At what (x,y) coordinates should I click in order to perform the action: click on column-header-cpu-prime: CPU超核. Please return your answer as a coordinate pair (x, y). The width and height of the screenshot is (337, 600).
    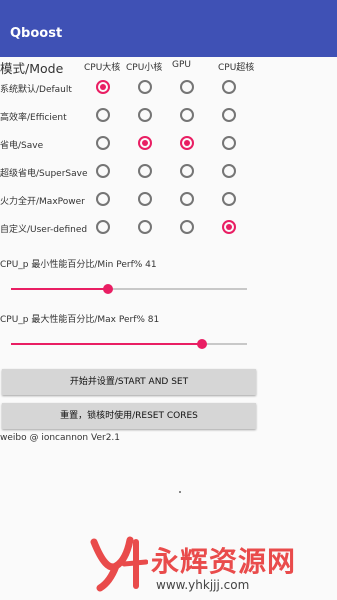
    Looking at the image, I should click on (236, 68).